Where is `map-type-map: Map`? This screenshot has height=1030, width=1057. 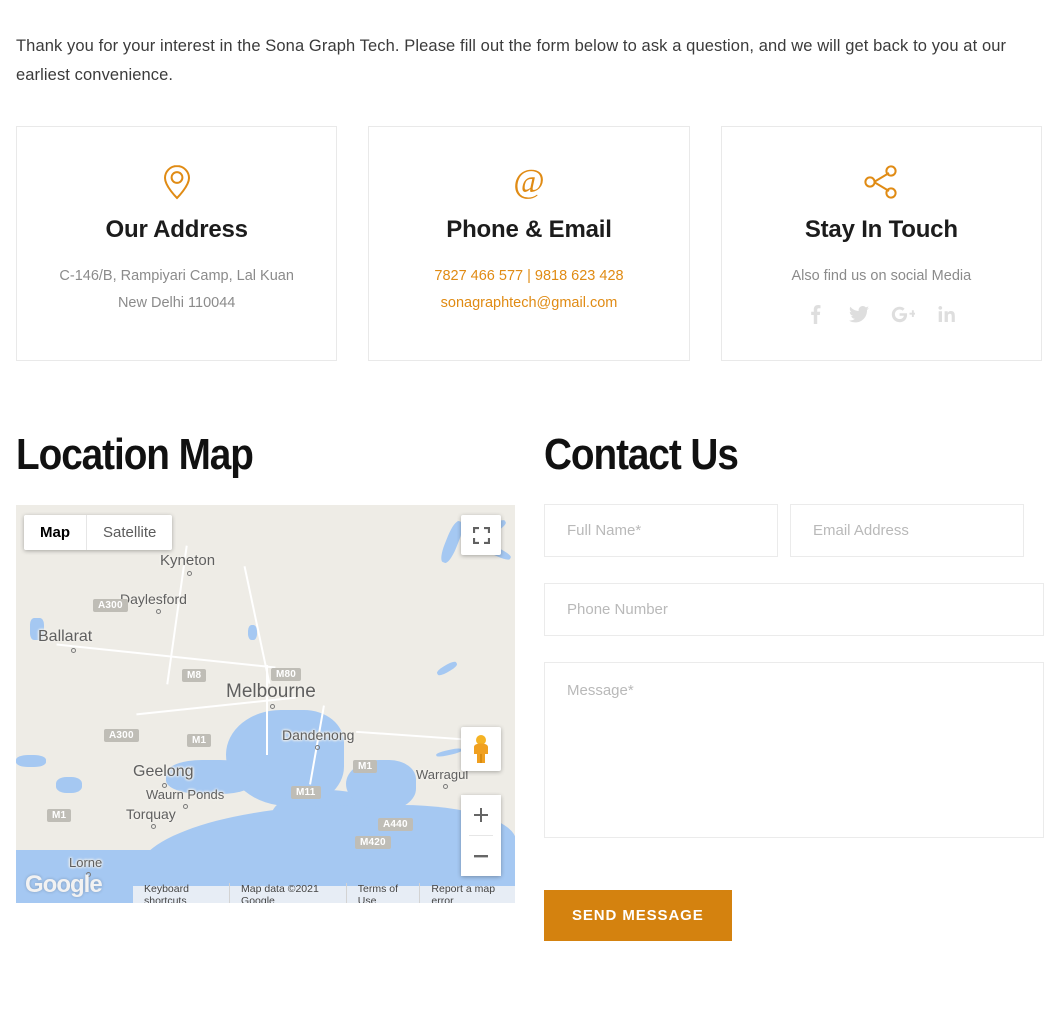
map-type-map: Map is located at coordinates (55, 532).